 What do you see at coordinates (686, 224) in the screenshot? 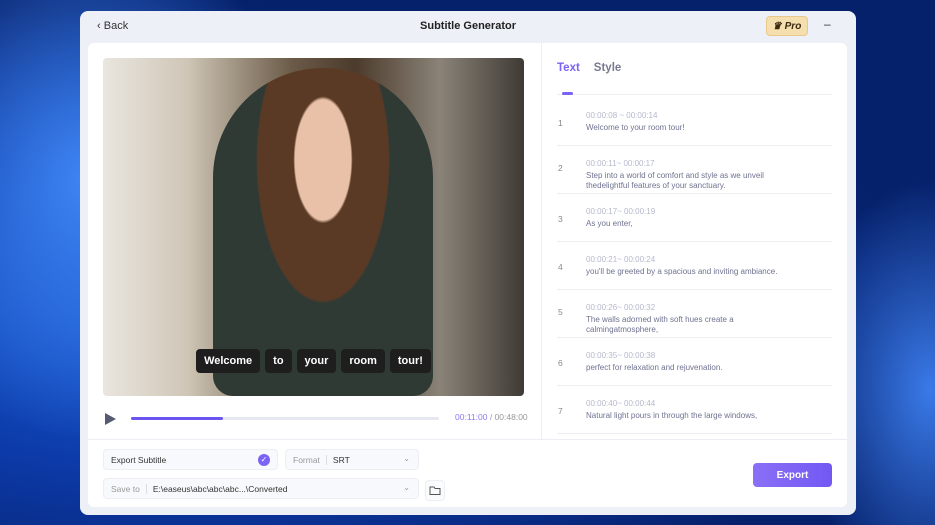
I see `subtitle-text: As you enter,` at bounding box center [686, 224].